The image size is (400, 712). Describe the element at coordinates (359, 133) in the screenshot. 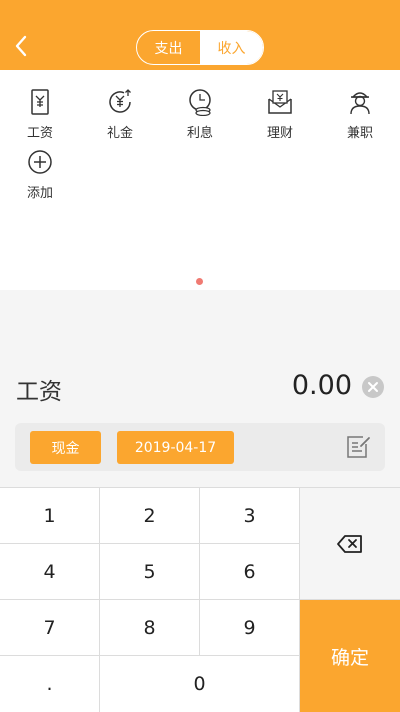

I see `category-label: 兼职` at that location.